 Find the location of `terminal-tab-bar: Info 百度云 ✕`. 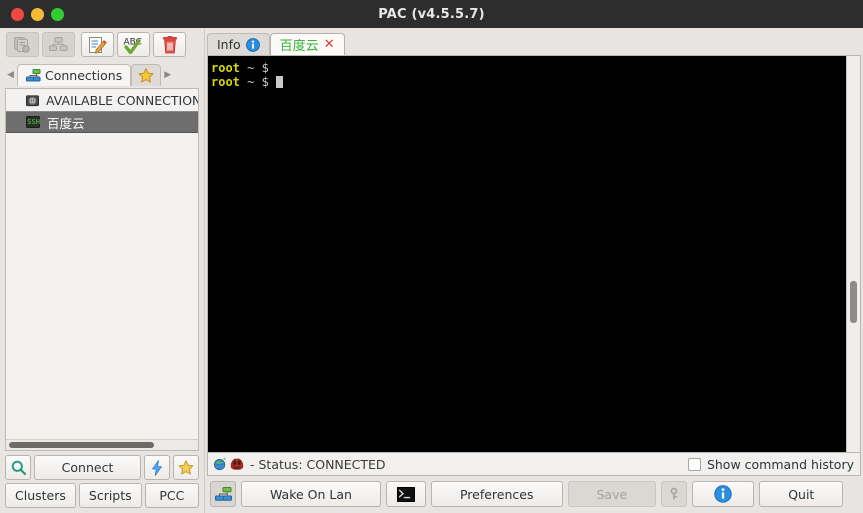

terminal-tab-bar: Info 百度云 ✕ is located at coordinates (534, 41).